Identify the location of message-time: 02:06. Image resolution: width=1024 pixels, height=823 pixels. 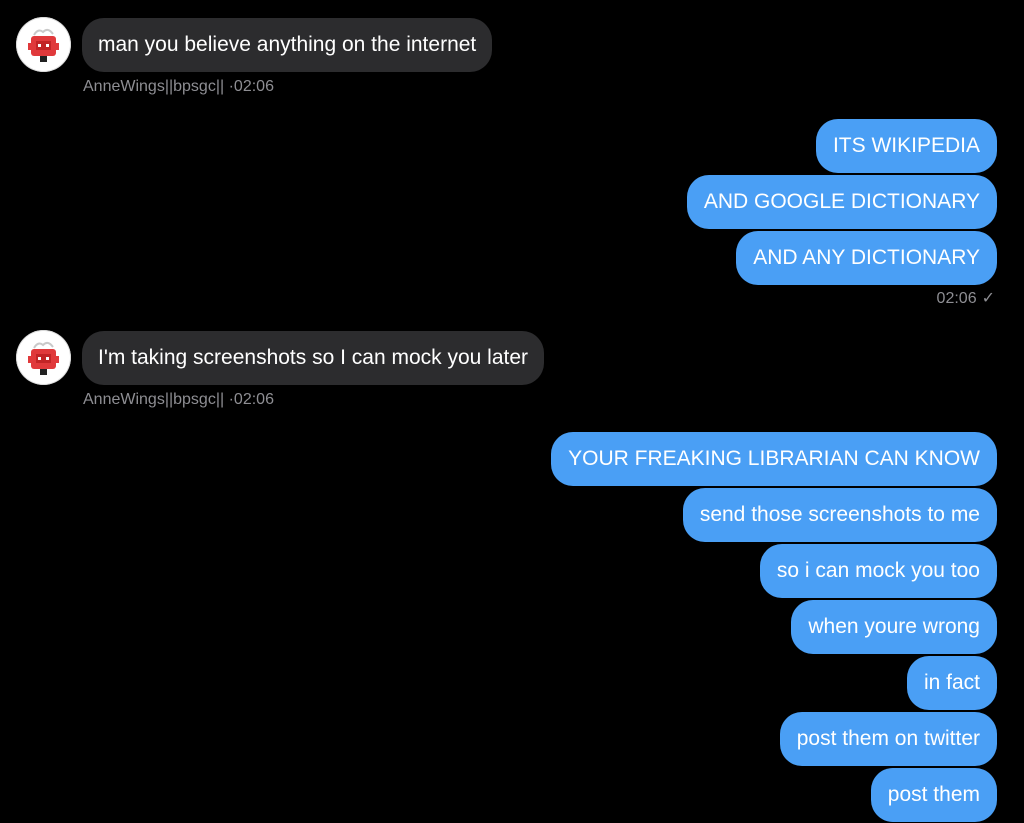
(956, 298).